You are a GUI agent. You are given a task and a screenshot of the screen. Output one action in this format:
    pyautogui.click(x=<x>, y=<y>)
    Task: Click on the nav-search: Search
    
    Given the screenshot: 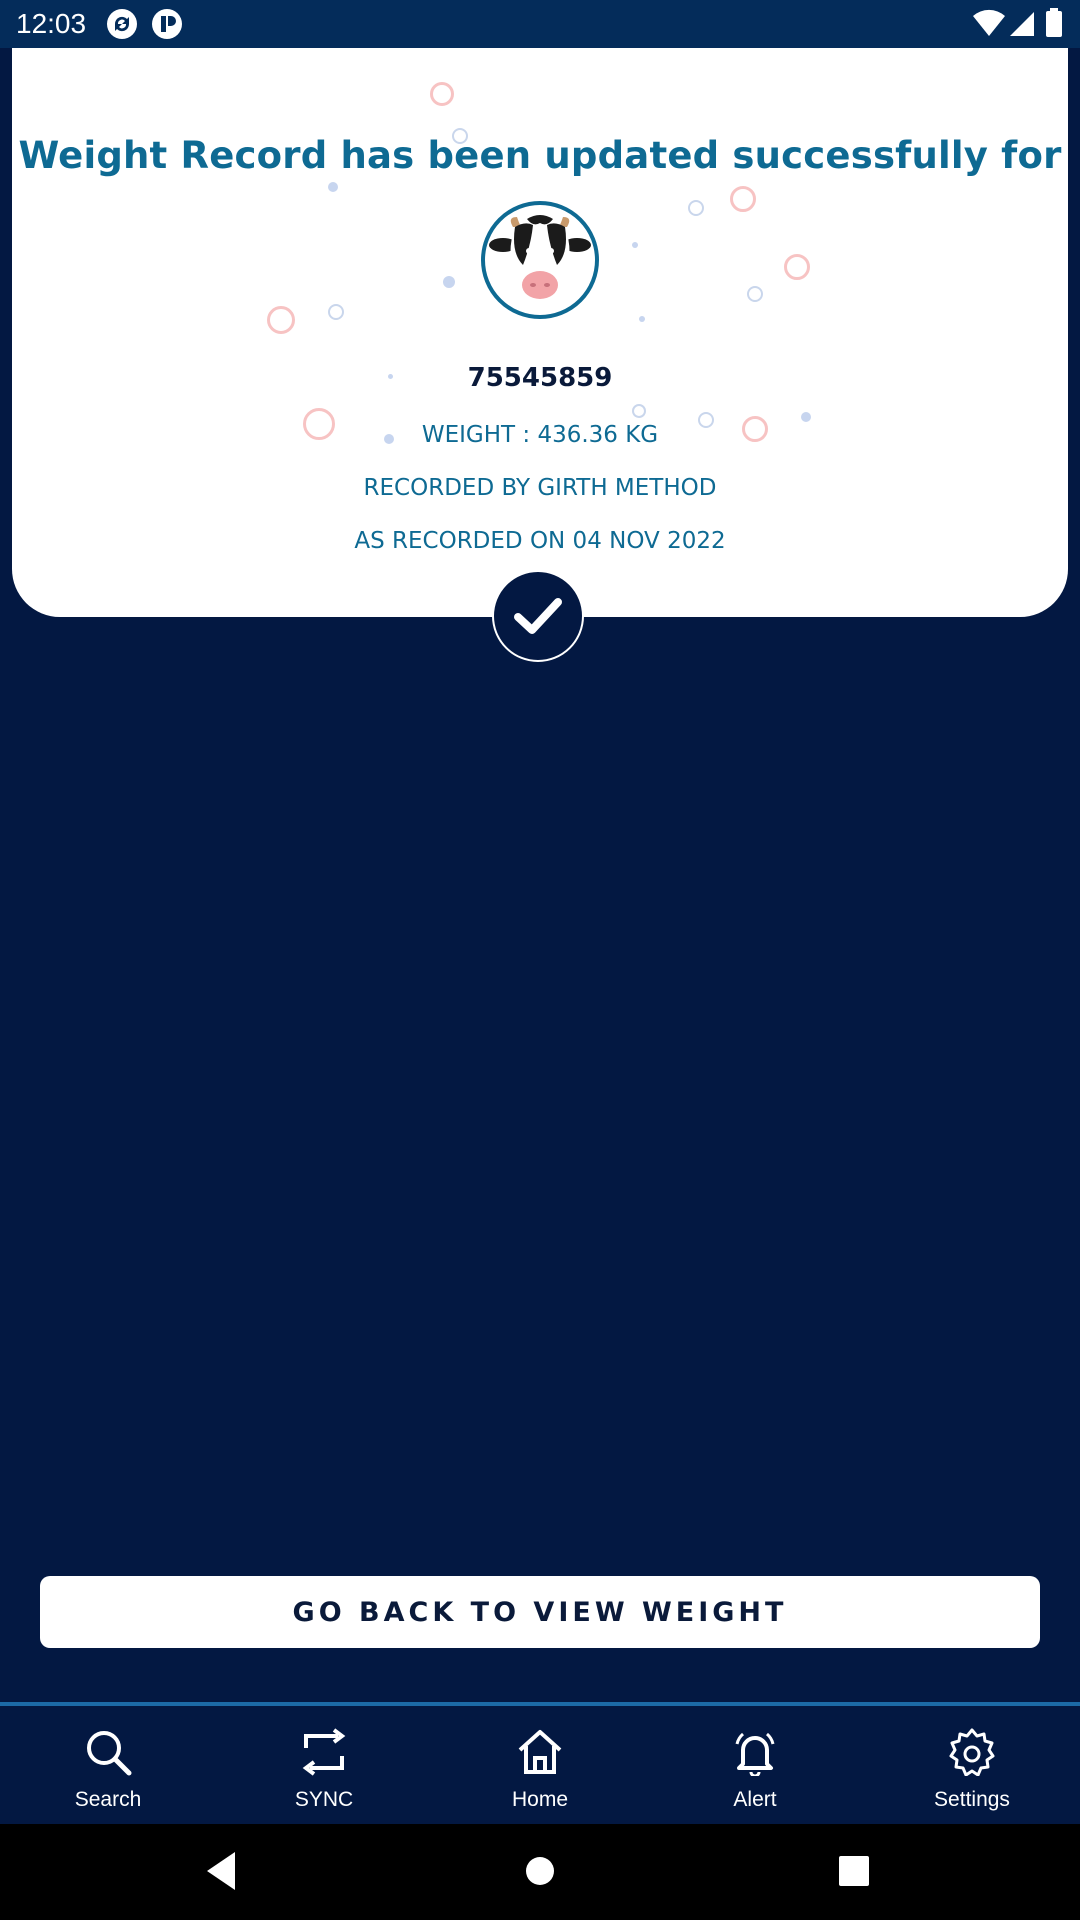 What is the action you would take?
    pyautogui.click(x=108, y=1767)
    